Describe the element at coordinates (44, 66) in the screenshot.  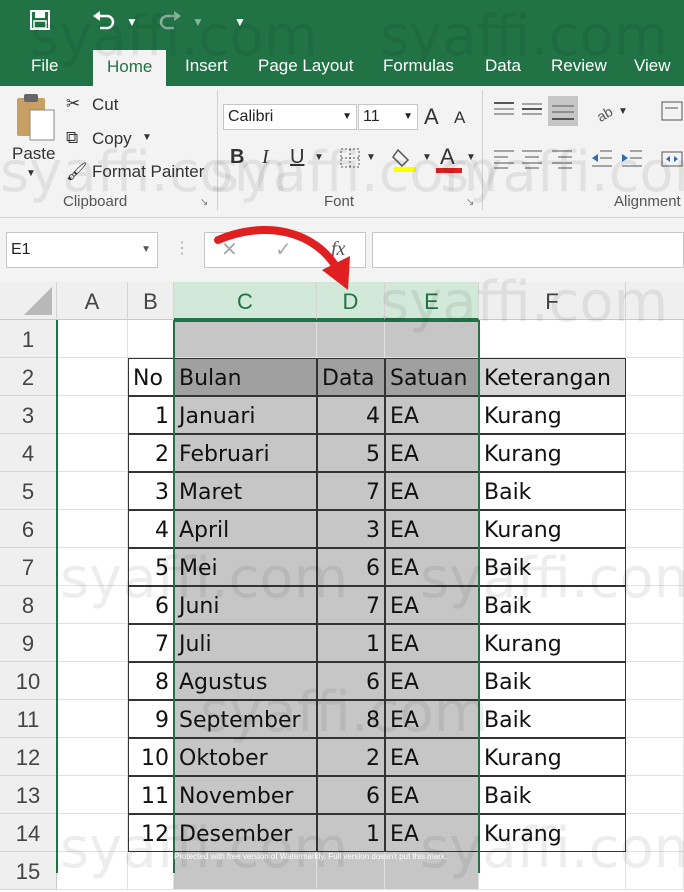
I see `tab-file: File` at that location.